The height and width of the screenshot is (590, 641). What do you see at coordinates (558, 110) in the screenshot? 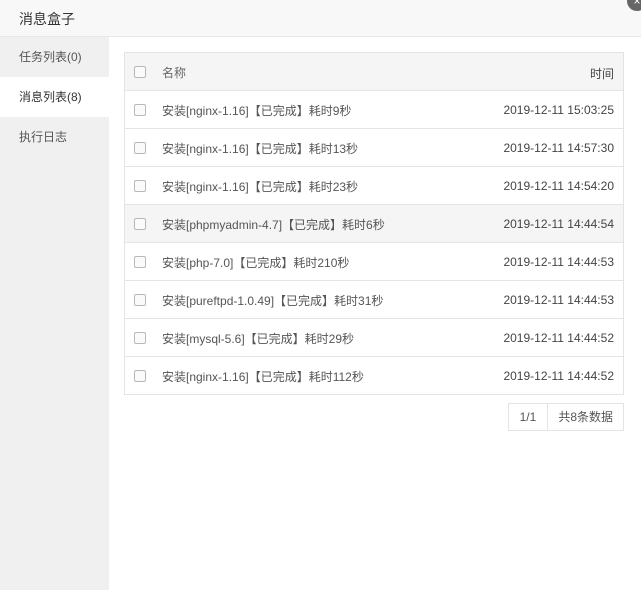
I see `row-time: 2019-12-11 15:03:25` at bounding box center [558, 110].